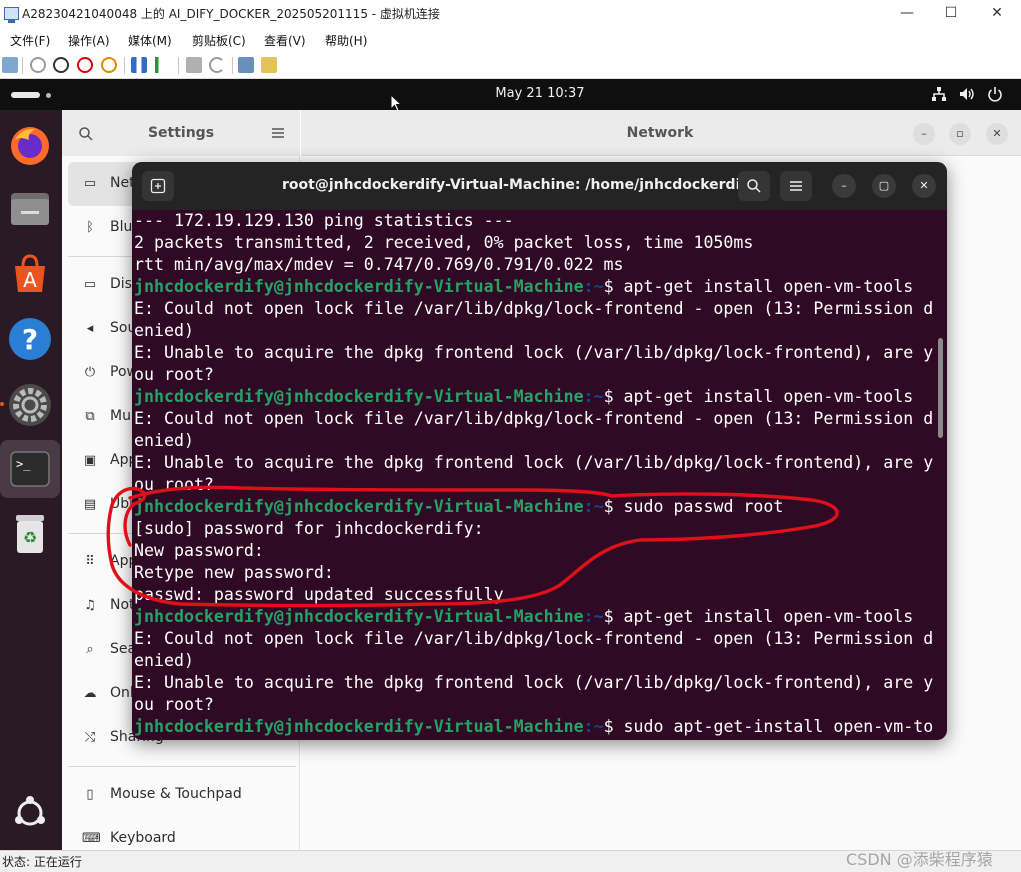 This screenshot has width=1021, height=872. What do you see at coordinates (90, 693) in the screenshot?
I see `online-accounts-icon: ☁` at bounding box center [90, 693].